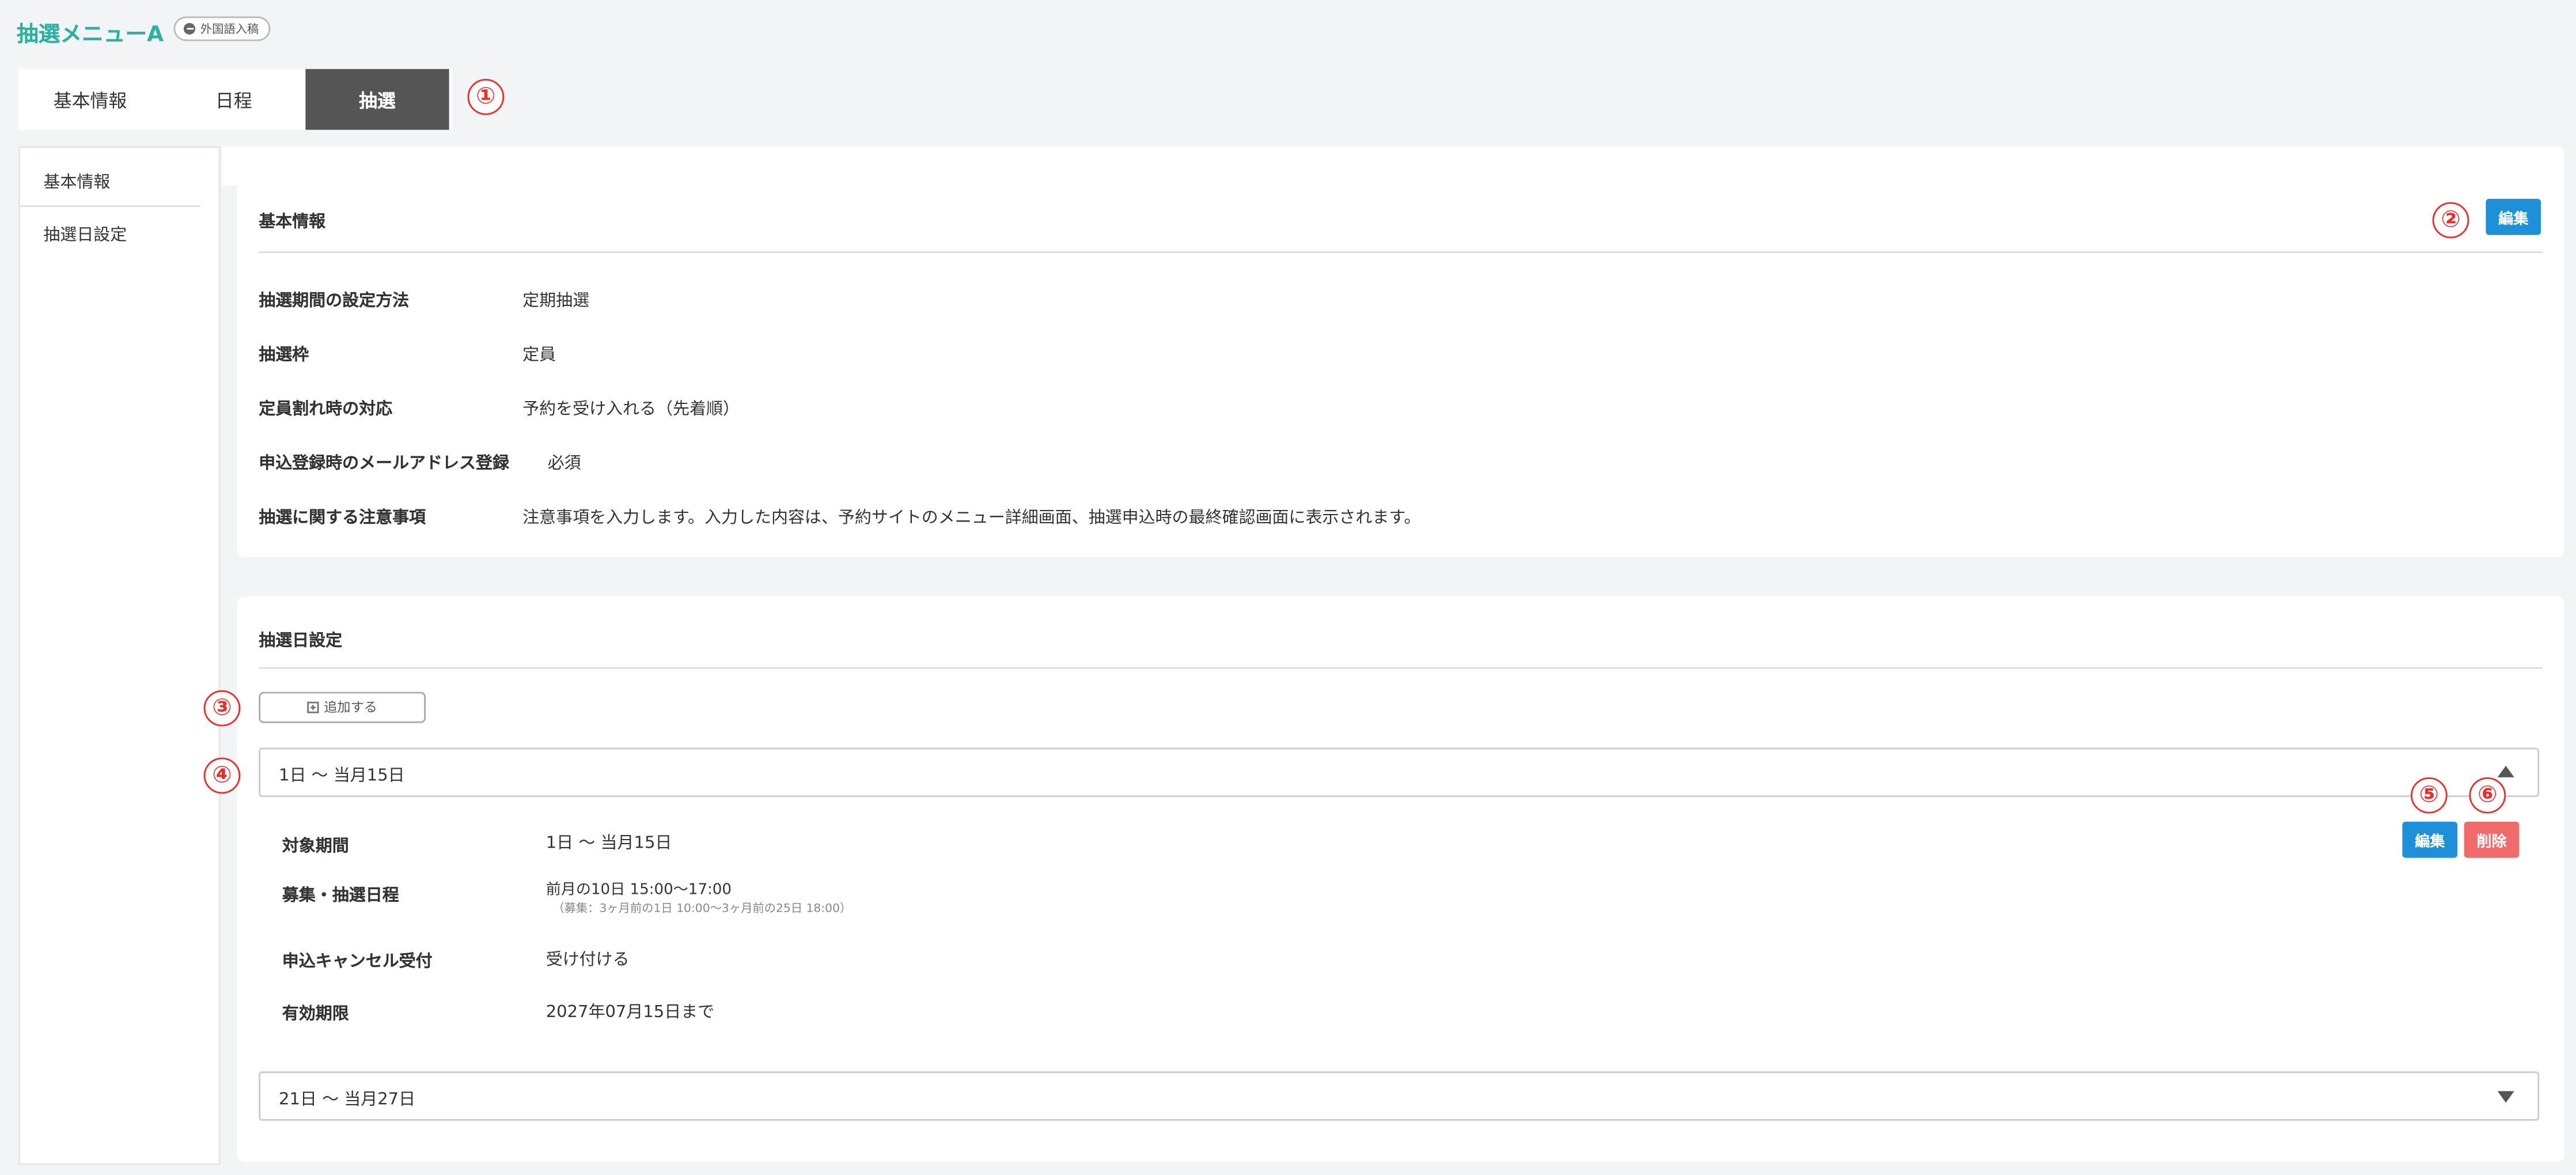 This screenshot has height=1175, width=2576. Describe the element at coordinates (564, 464) in the screenshot. I see `row-value-email-registration: 必須` at that location.